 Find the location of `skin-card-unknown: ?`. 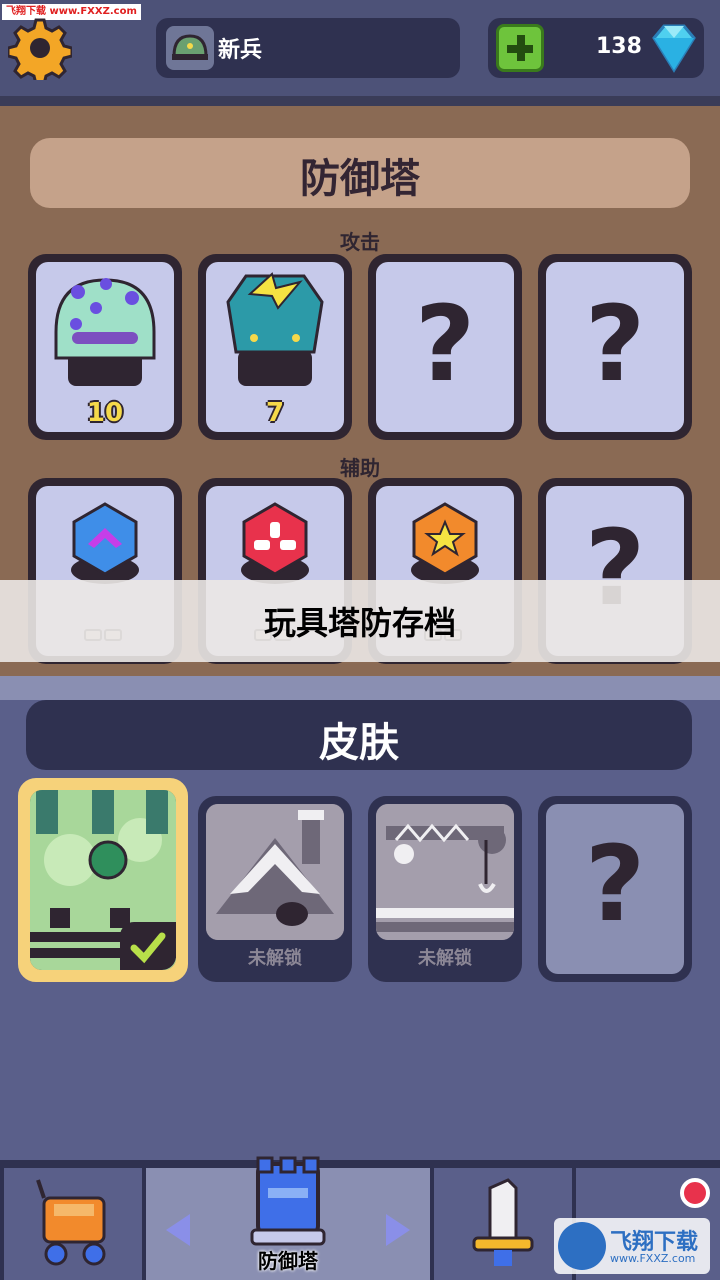

skin-card-unknown: ? is located at coordinates (615, 889).